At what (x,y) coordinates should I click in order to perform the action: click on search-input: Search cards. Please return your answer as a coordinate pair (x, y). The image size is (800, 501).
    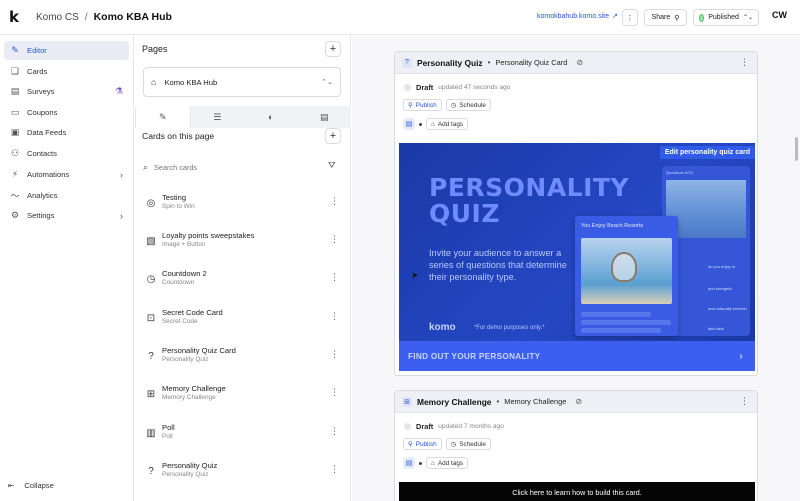
    Looking at the image, I should click on (175, 167).